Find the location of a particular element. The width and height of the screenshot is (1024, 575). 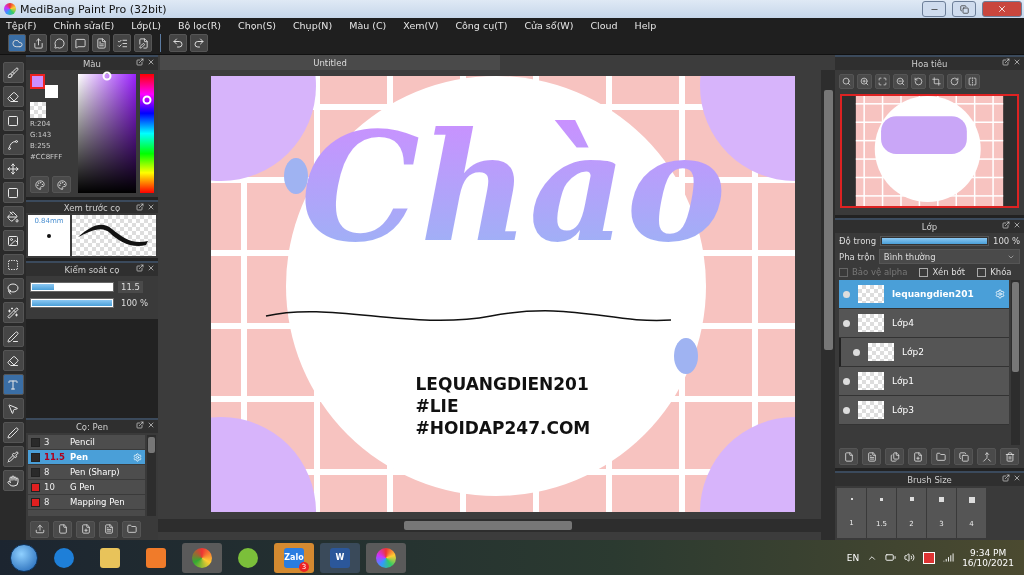

document-tab: Untitled is located at coordinates (330, 62).